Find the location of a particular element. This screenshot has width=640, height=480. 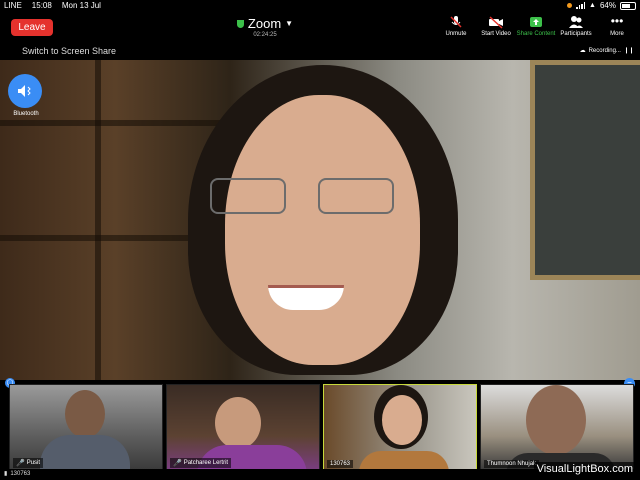

participant-name-tag: 🎤 Pusit is located at coordinates (28, 463).